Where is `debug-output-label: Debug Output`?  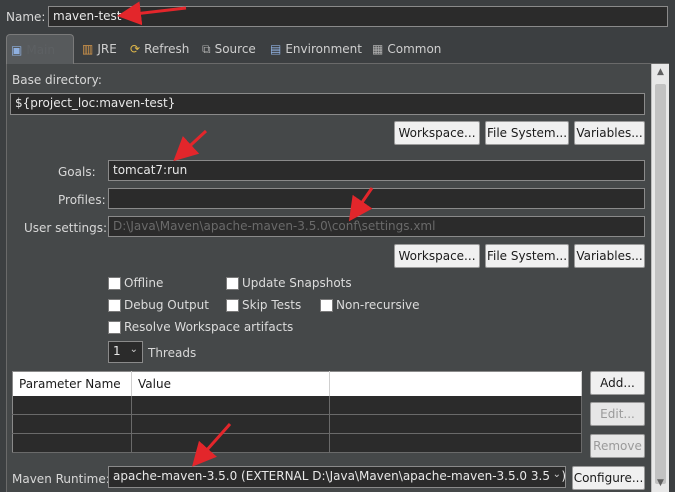 debug-output-label: Debug Output is located at coordinates (166, 305).